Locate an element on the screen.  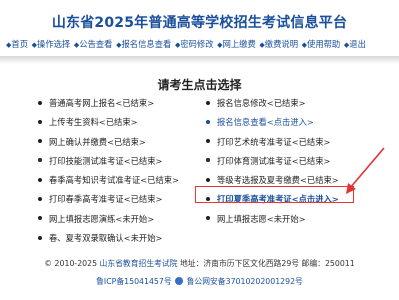
org-link: 山东省教育招生考试院 is located at coordinates (139, 263).